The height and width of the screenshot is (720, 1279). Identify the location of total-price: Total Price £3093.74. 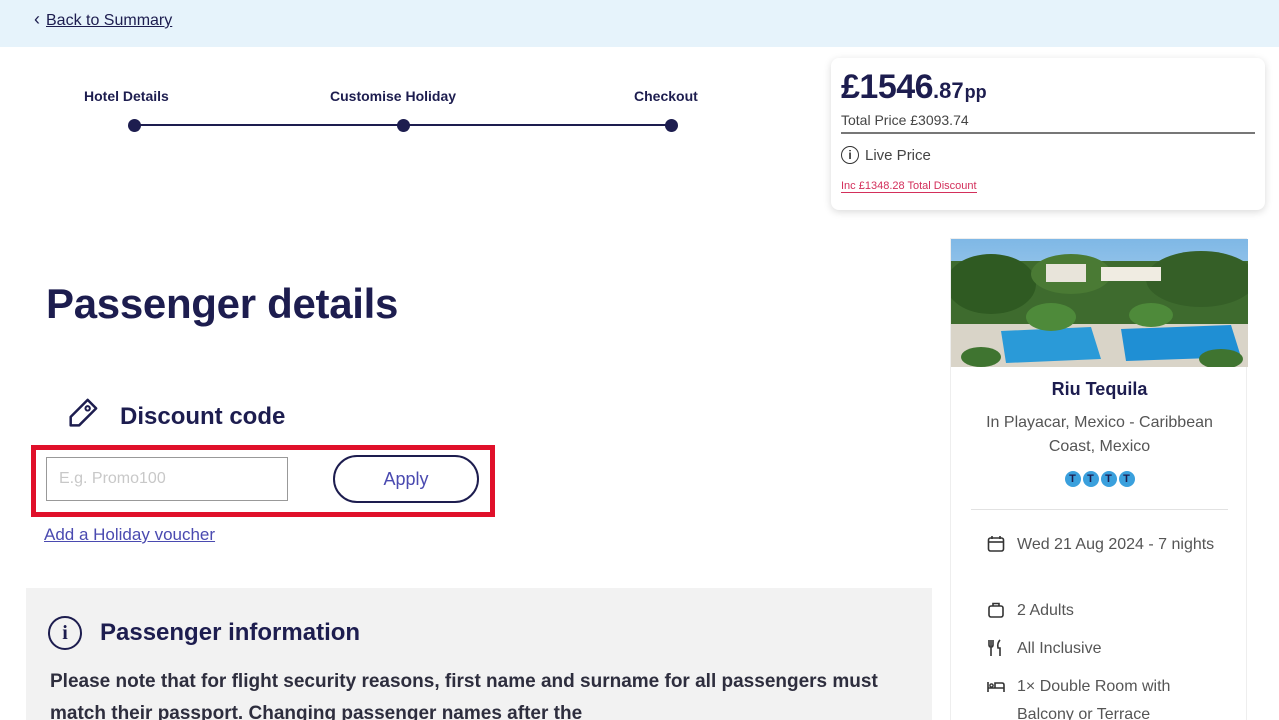
(905, 120).